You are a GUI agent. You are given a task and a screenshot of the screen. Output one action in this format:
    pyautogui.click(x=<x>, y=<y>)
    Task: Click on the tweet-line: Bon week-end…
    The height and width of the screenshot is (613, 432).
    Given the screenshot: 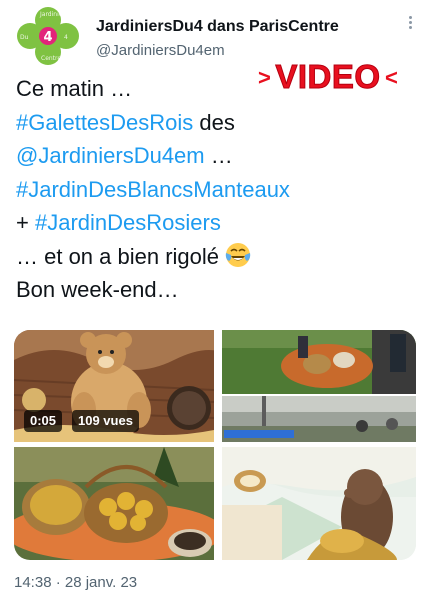 What is the action you would take?
    pyautogui.click(x=216, y=290)
    